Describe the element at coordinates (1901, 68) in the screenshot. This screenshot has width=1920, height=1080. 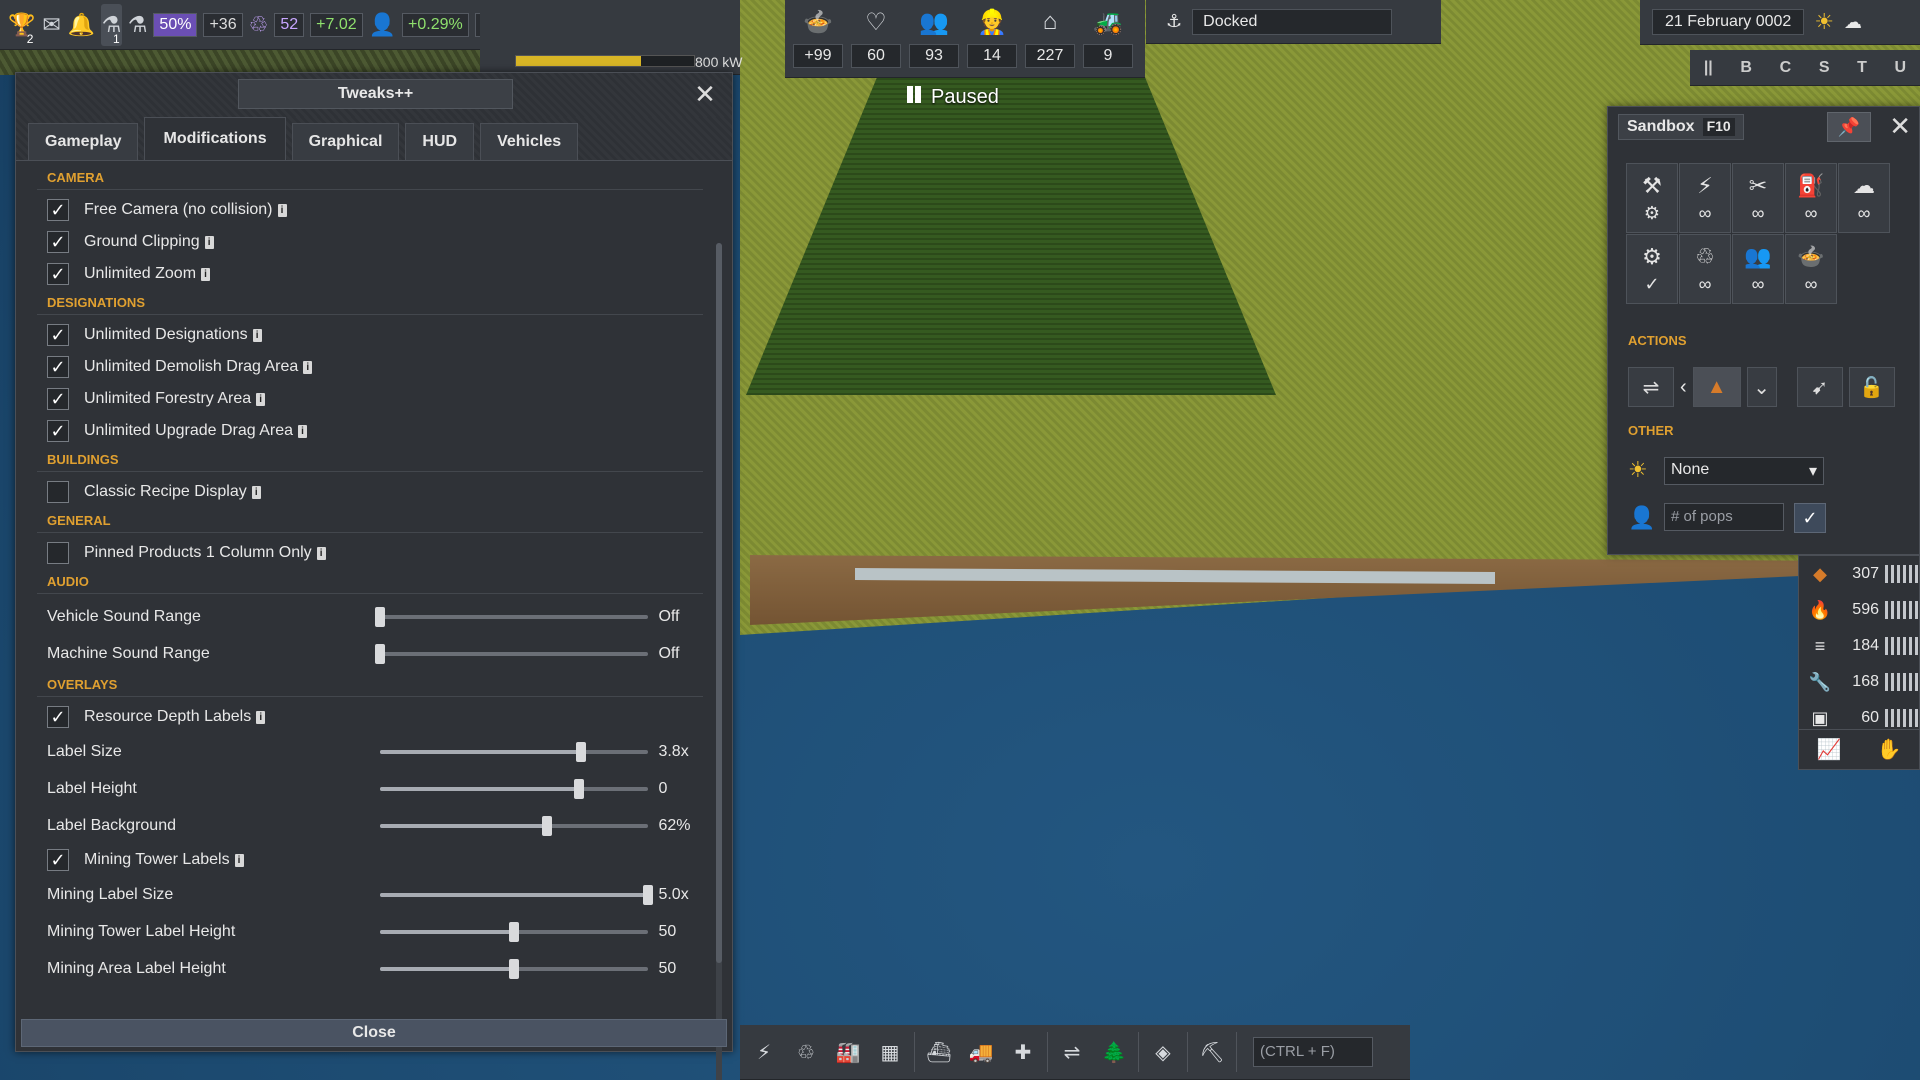
I see `hotkey-u-button: U` at that location.